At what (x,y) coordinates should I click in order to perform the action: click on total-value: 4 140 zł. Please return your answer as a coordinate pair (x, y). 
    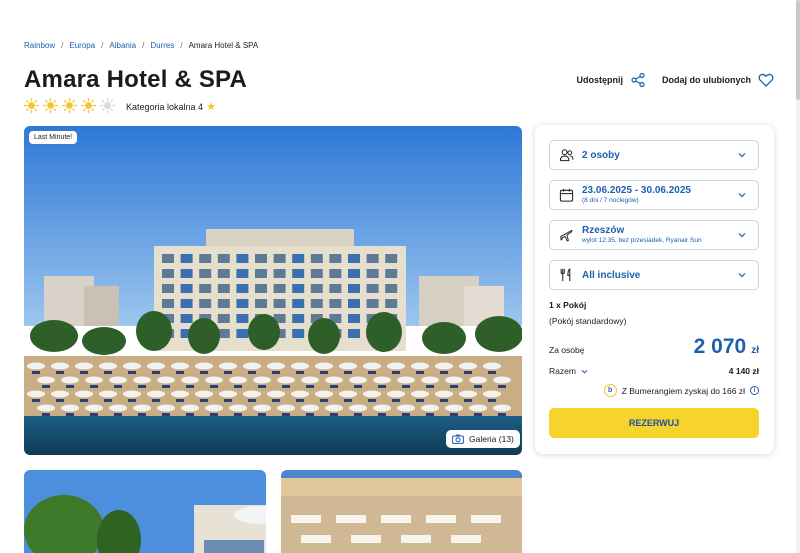
    Looking at the image, I should click on (743, 371).